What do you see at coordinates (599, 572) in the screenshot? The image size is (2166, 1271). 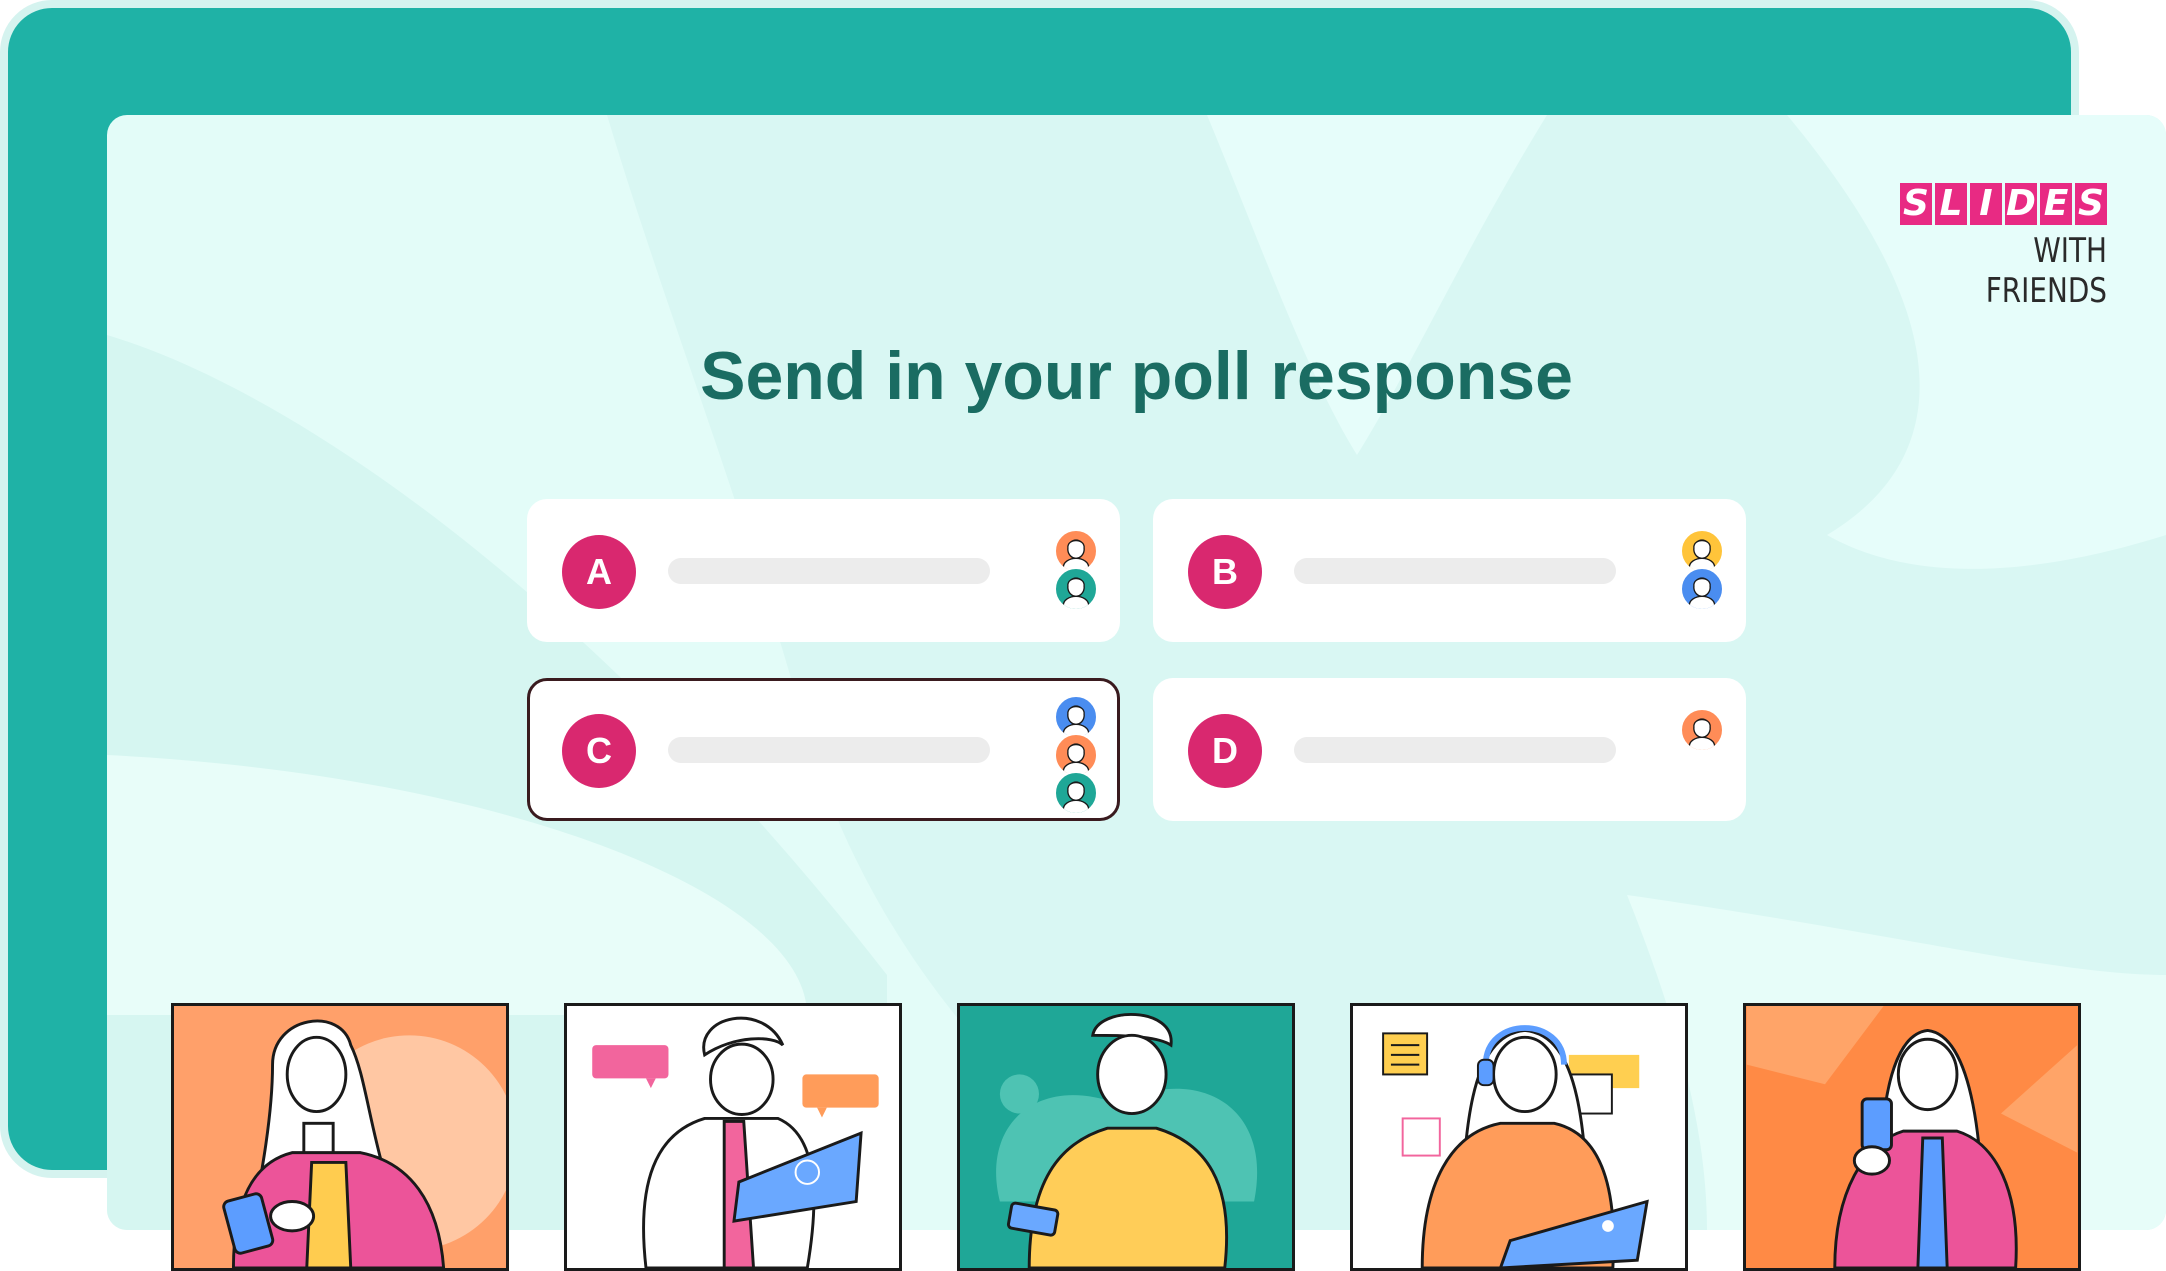 I see `option-letter-badge: A` at bounding box center [599, 572].